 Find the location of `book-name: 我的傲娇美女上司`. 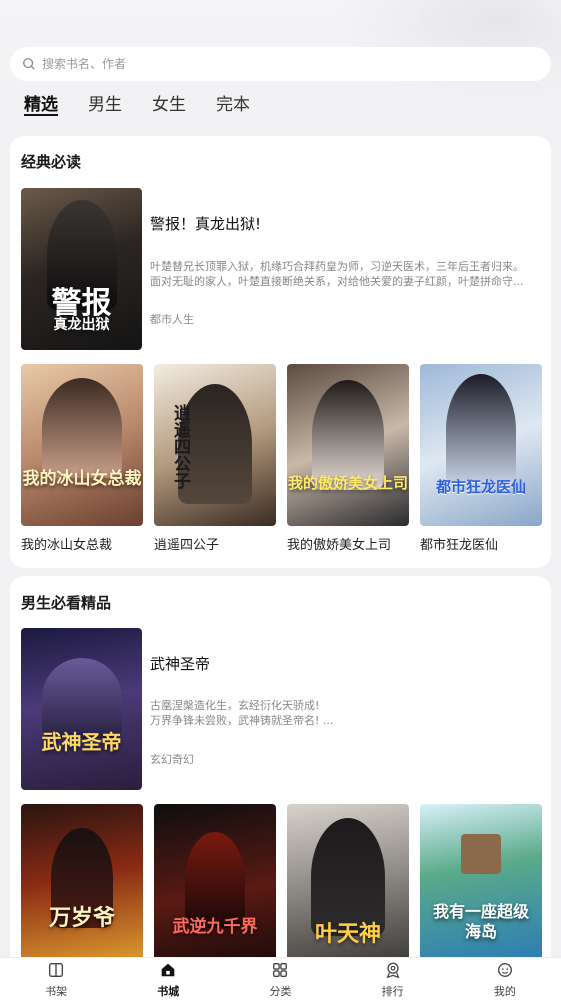

book-name: 我的傲娇美女上司 is located at coordinates (339, 545).